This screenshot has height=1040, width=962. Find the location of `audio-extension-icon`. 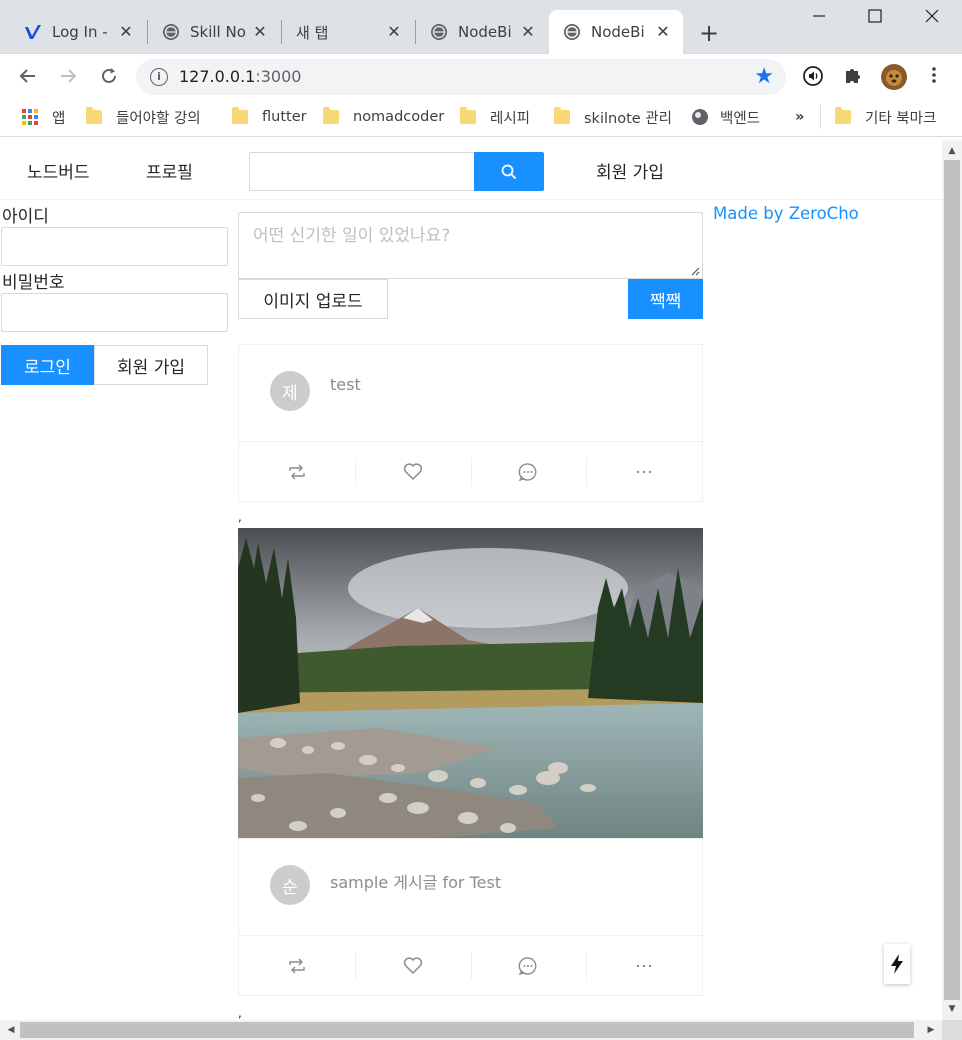

audio-extension-icon is located at coordinates (813, 77).